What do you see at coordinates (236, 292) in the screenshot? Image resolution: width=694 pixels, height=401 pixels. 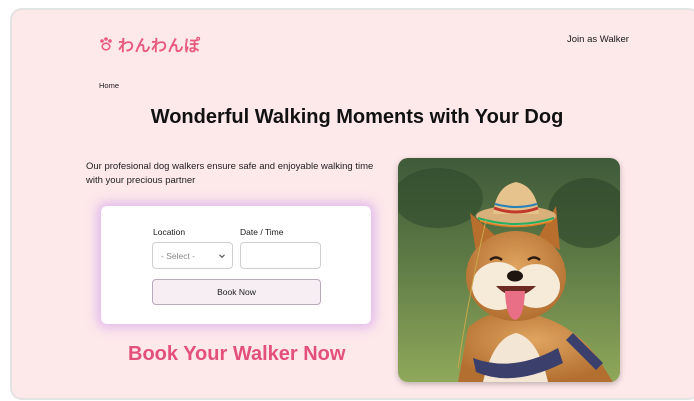 I see `book-now-button: Book Now` at bounding box center [236, 292].